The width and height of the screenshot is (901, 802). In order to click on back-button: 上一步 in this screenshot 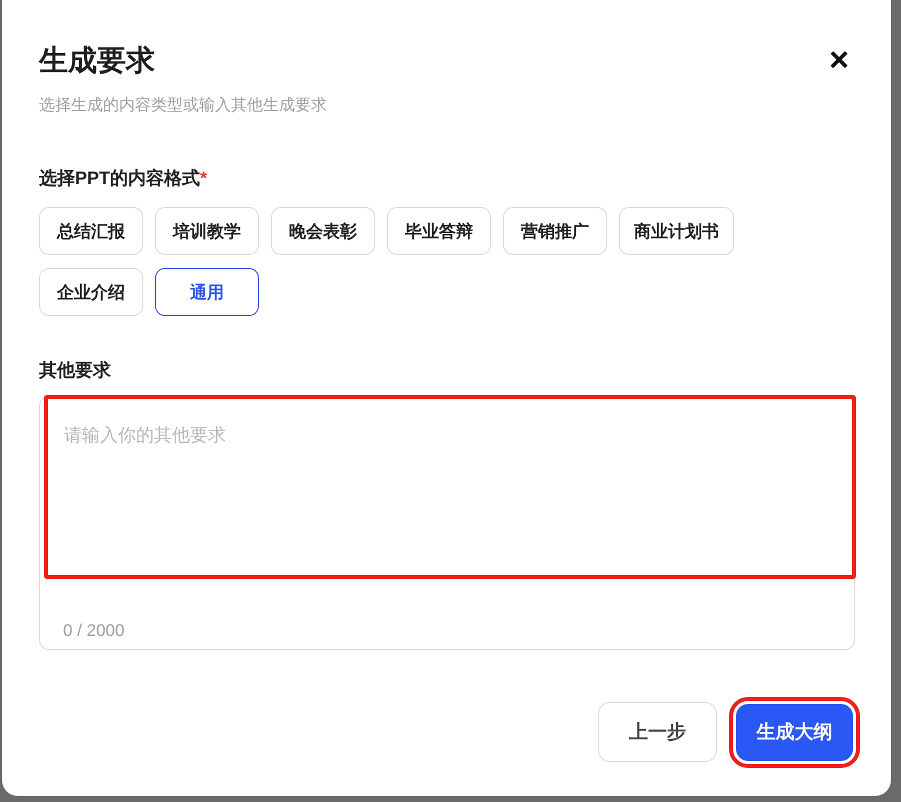, I will do `click(657, 732)`.